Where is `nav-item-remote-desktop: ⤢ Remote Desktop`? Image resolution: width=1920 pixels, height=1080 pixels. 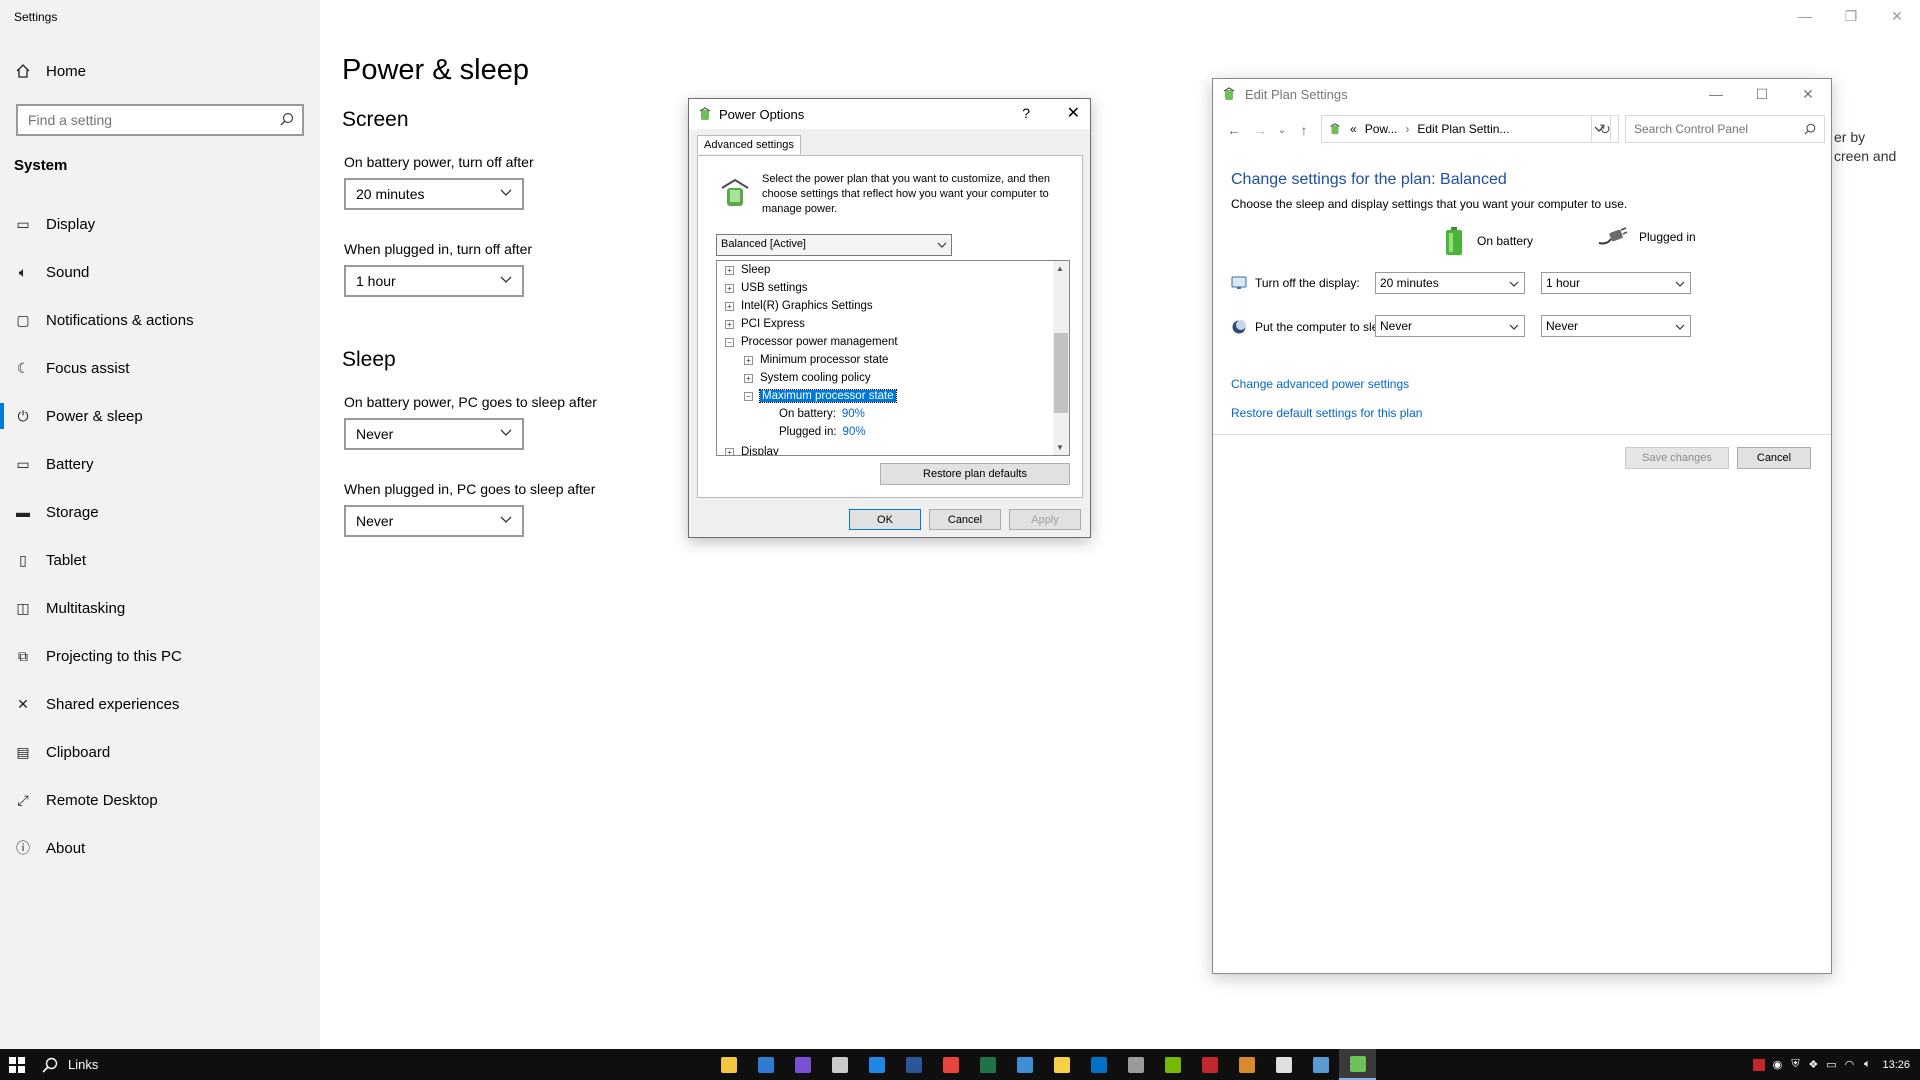
nav-item-remote-desktop: ⤢ Remote Desktop is located at coordinates (85, 800).